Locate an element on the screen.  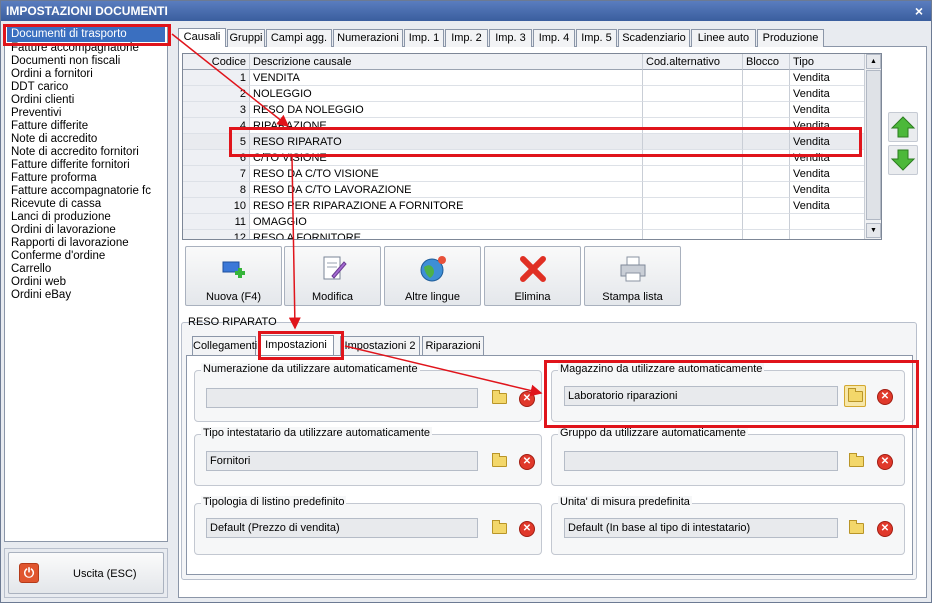
column-header-codice: Codice is located at coordinates (216, 62).